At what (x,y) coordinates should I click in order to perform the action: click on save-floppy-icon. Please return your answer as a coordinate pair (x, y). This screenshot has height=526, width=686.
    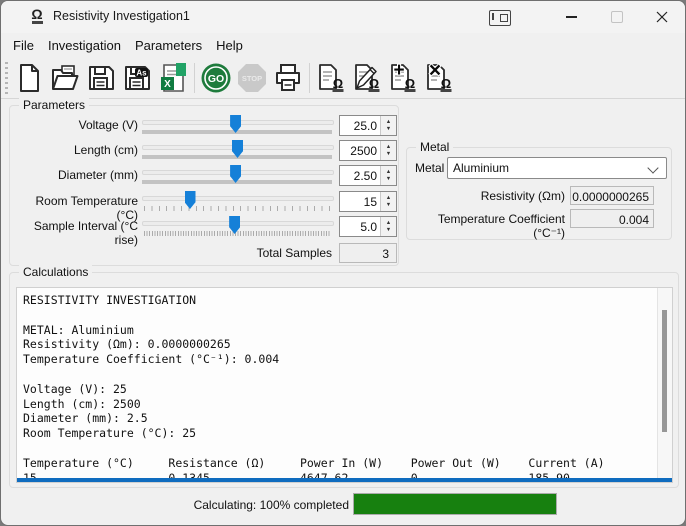
    Looking at the image, I should click on (101, 78).